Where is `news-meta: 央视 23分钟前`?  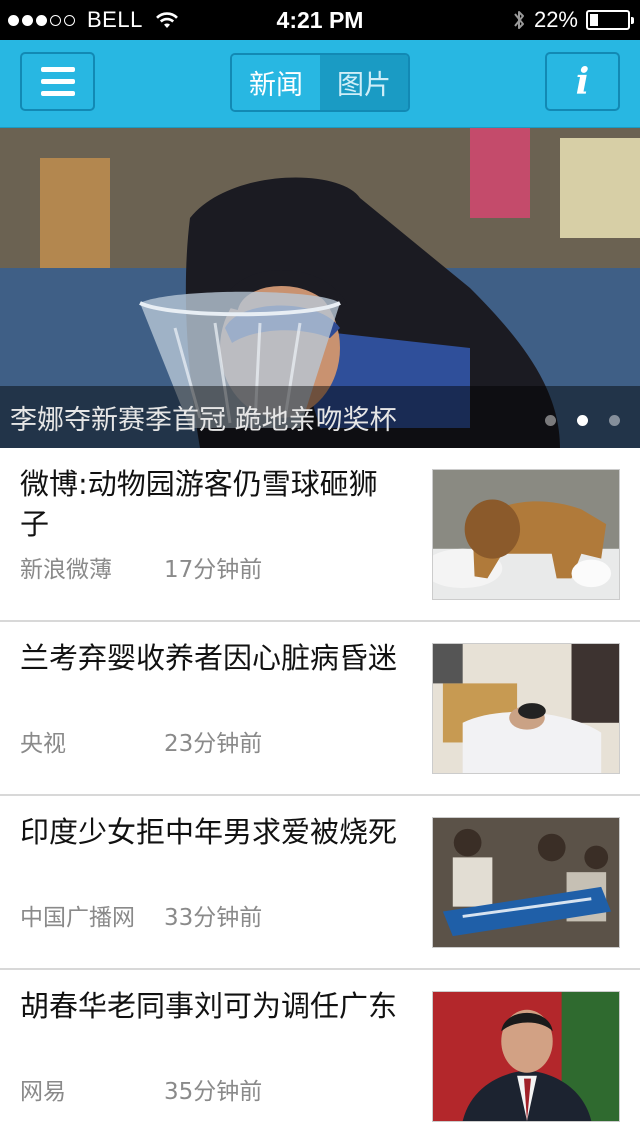
news-meta: 央视 23分钟前 is located at coordinates (141, 741).